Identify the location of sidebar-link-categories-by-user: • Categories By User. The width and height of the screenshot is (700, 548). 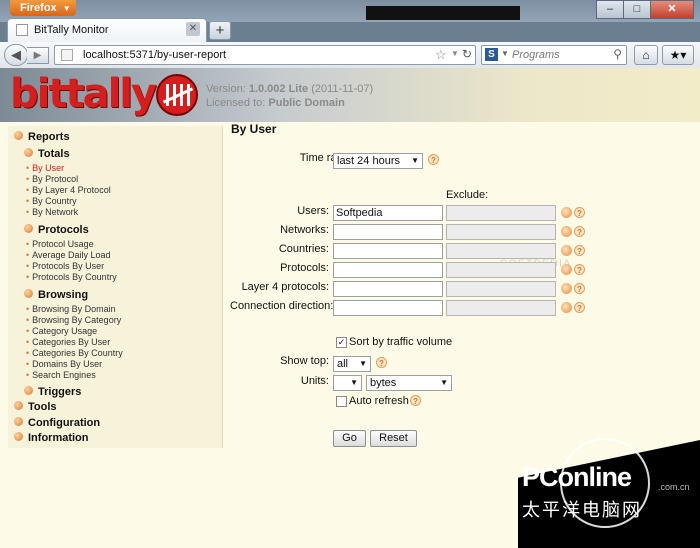
(68, 342).